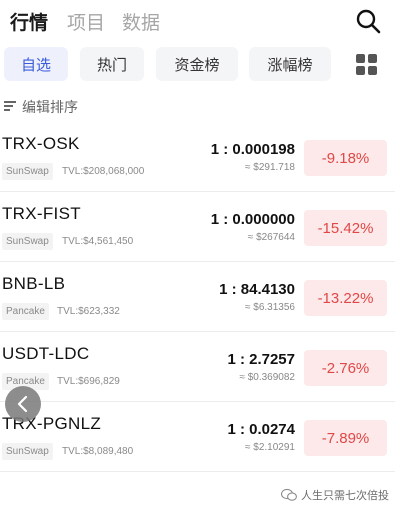 The width and height of the screenshot is (395, 513). What do you see at coordinates (252, 219) in the screenshot?
I see `price-ratio: 1 : 0.000000` at bounding box center [252, 219].